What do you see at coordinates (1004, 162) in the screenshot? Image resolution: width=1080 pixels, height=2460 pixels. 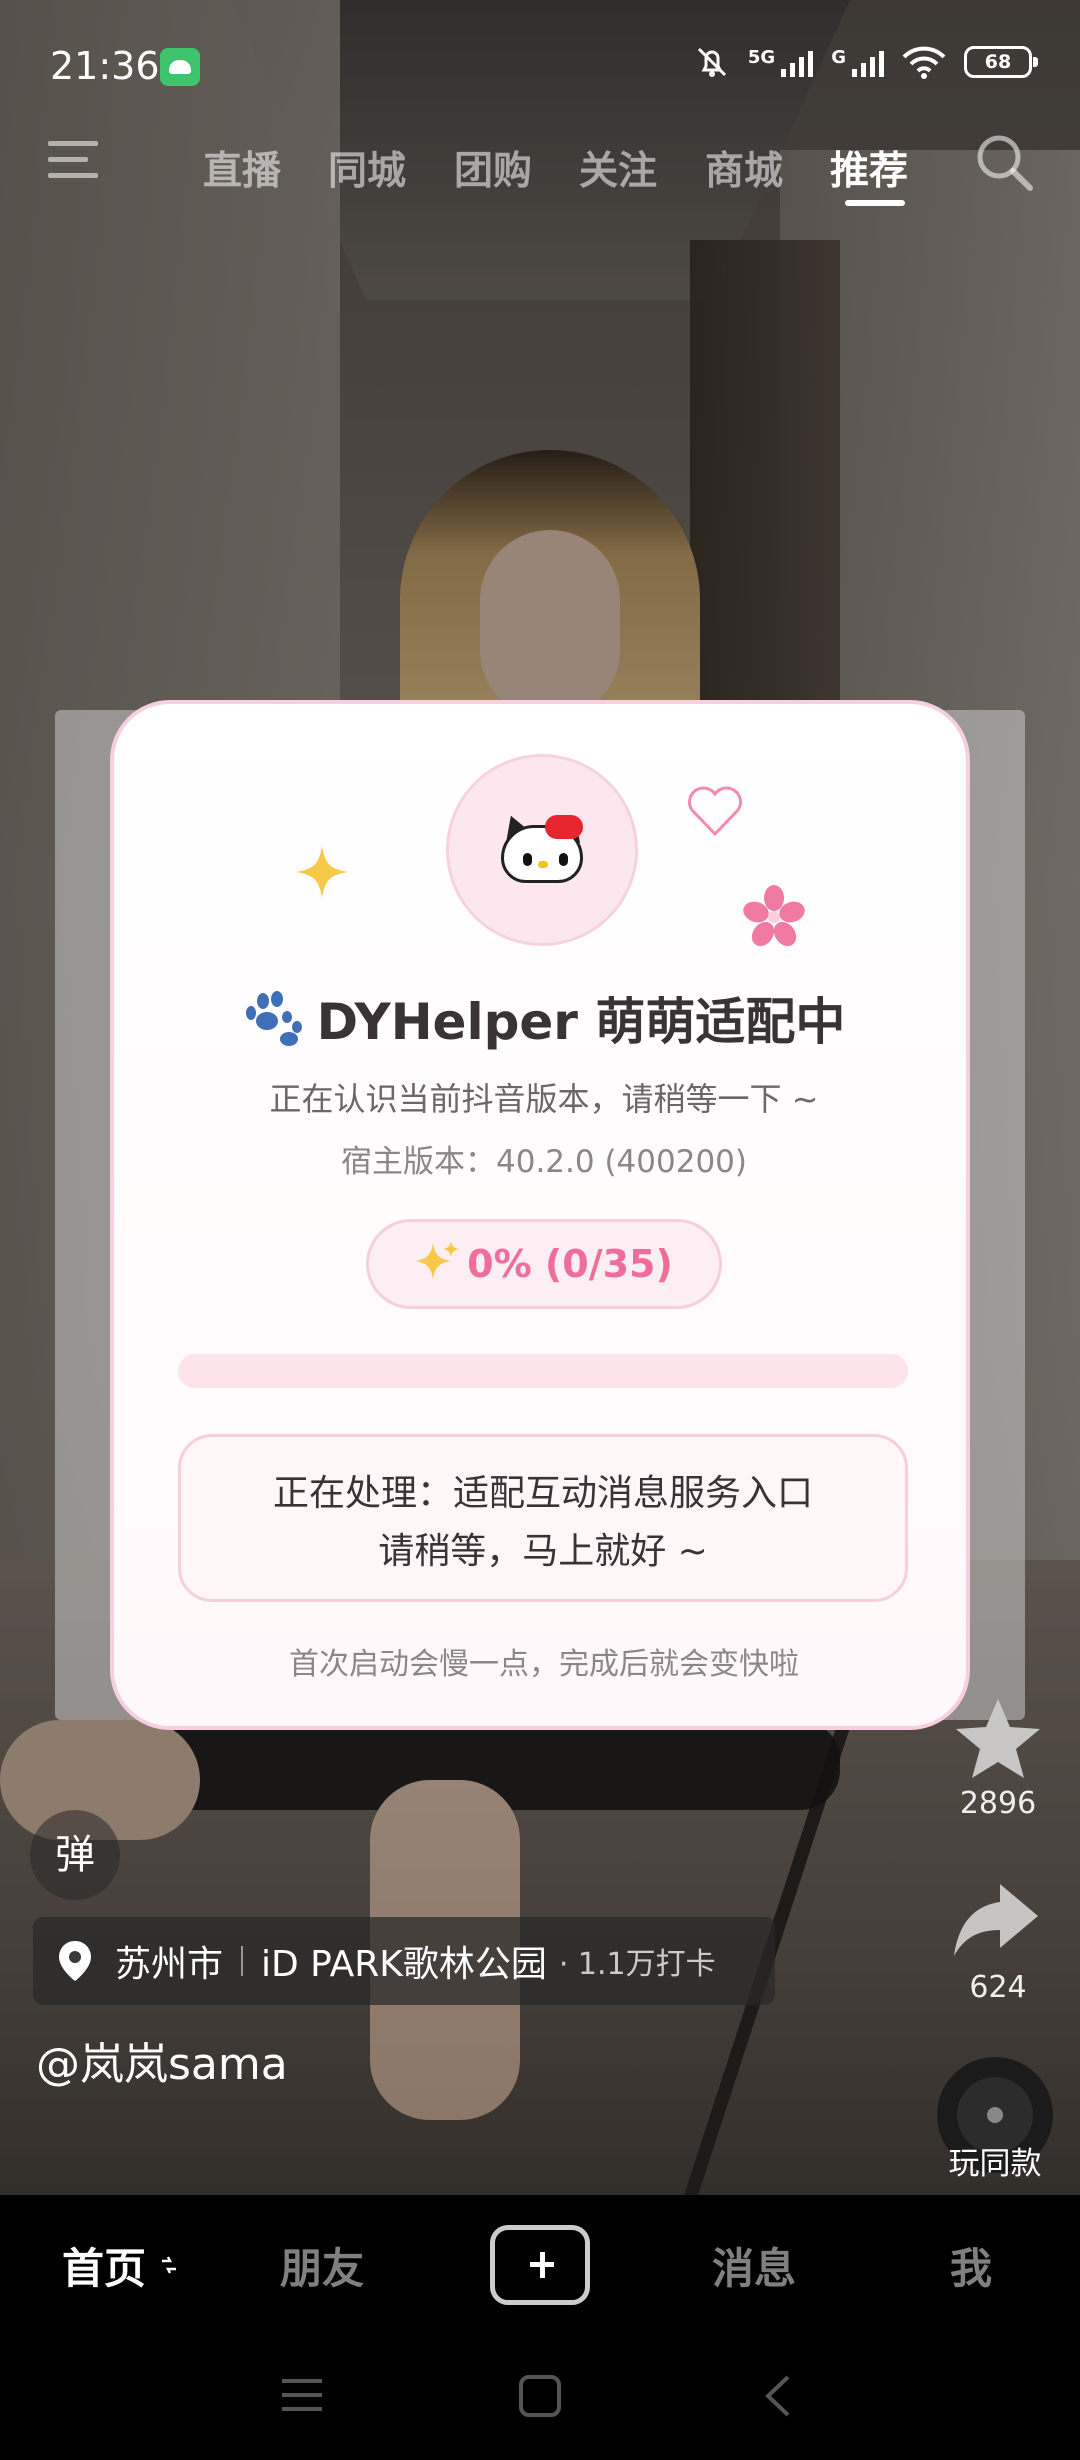 I see `search-icon` at bounding box center [1004, 162].